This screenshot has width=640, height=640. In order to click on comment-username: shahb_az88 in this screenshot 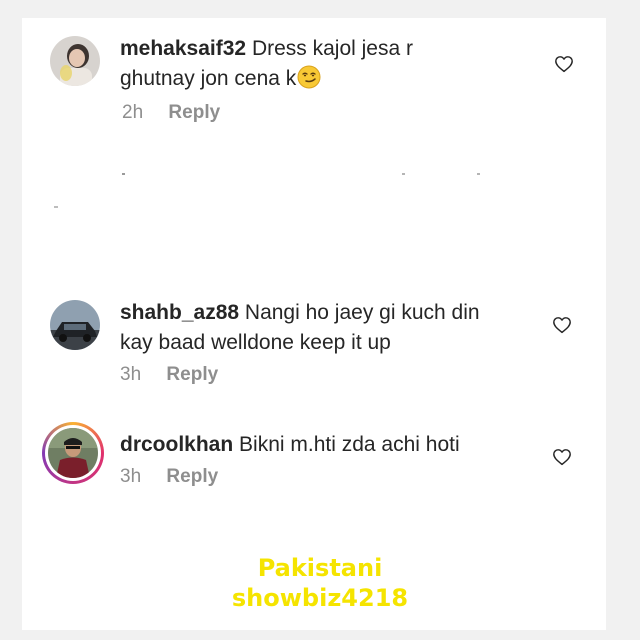, I will do `click(179, 312)`.